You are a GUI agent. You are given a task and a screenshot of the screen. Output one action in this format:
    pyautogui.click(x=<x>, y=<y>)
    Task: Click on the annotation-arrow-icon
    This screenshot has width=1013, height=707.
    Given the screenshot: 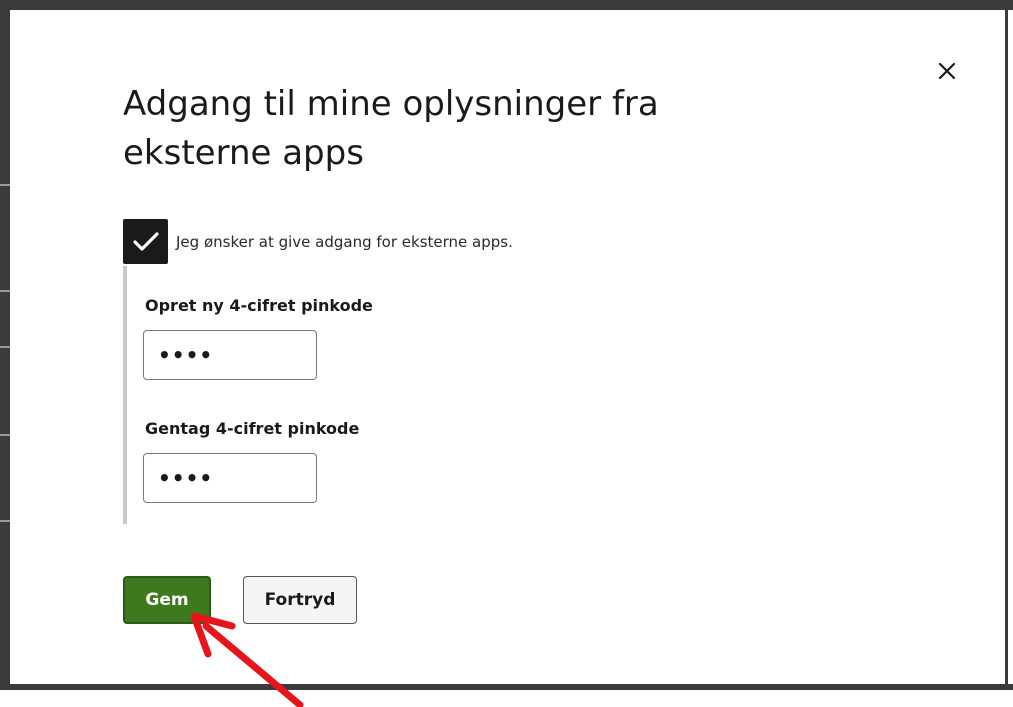 What is the action you would take?
    pyautogui.click(x=247, y=659)
    